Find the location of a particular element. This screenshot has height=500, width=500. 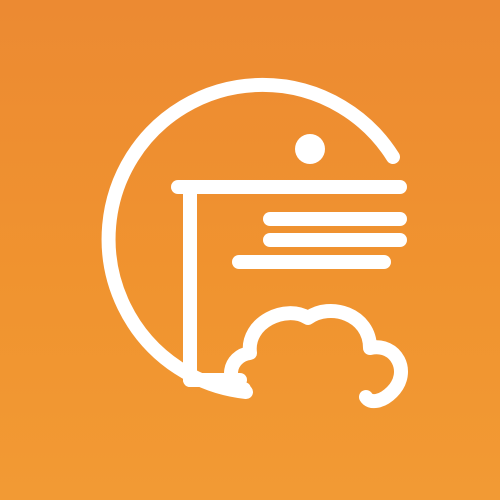

cloud-shape is located at coordinates (316, 356).